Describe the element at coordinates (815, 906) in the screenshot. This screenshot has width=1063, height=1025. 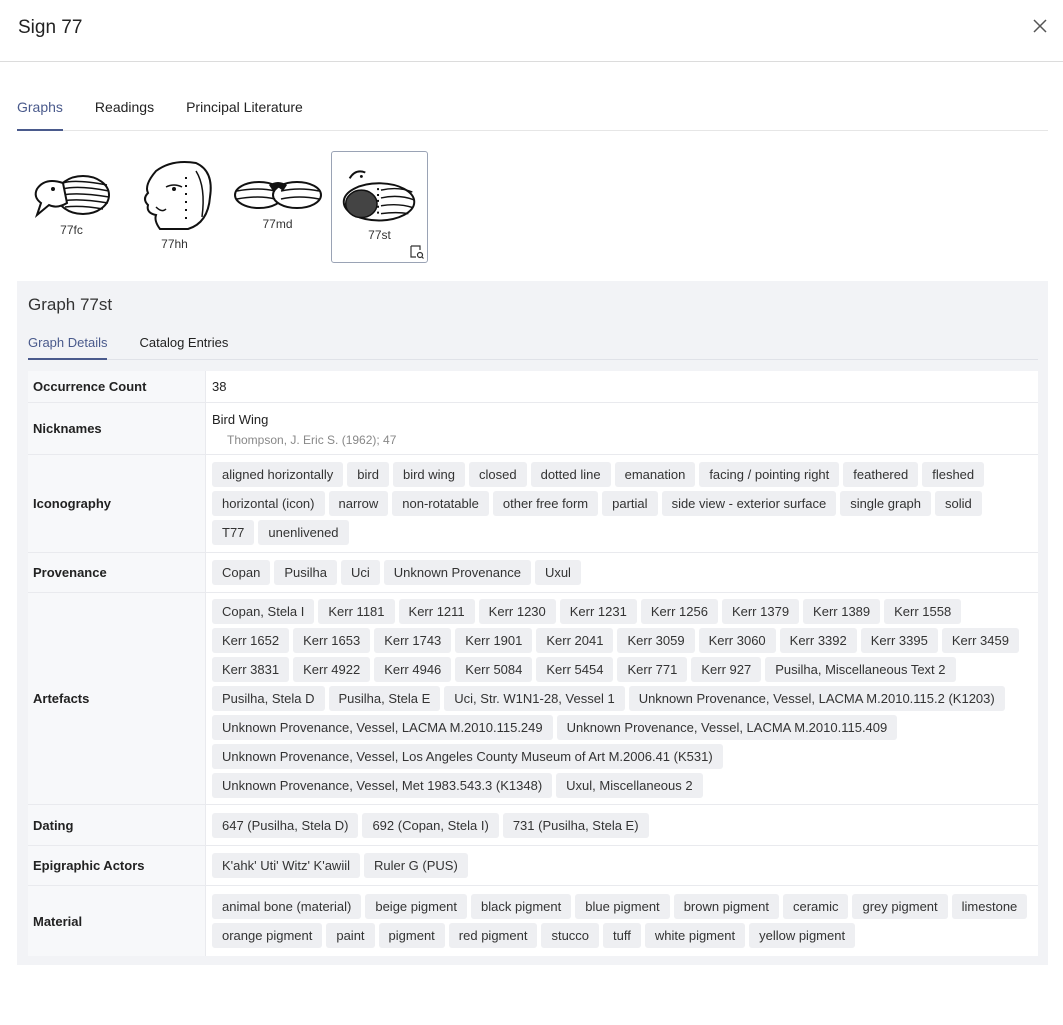
I see `material-tag: ceramic` at that location.